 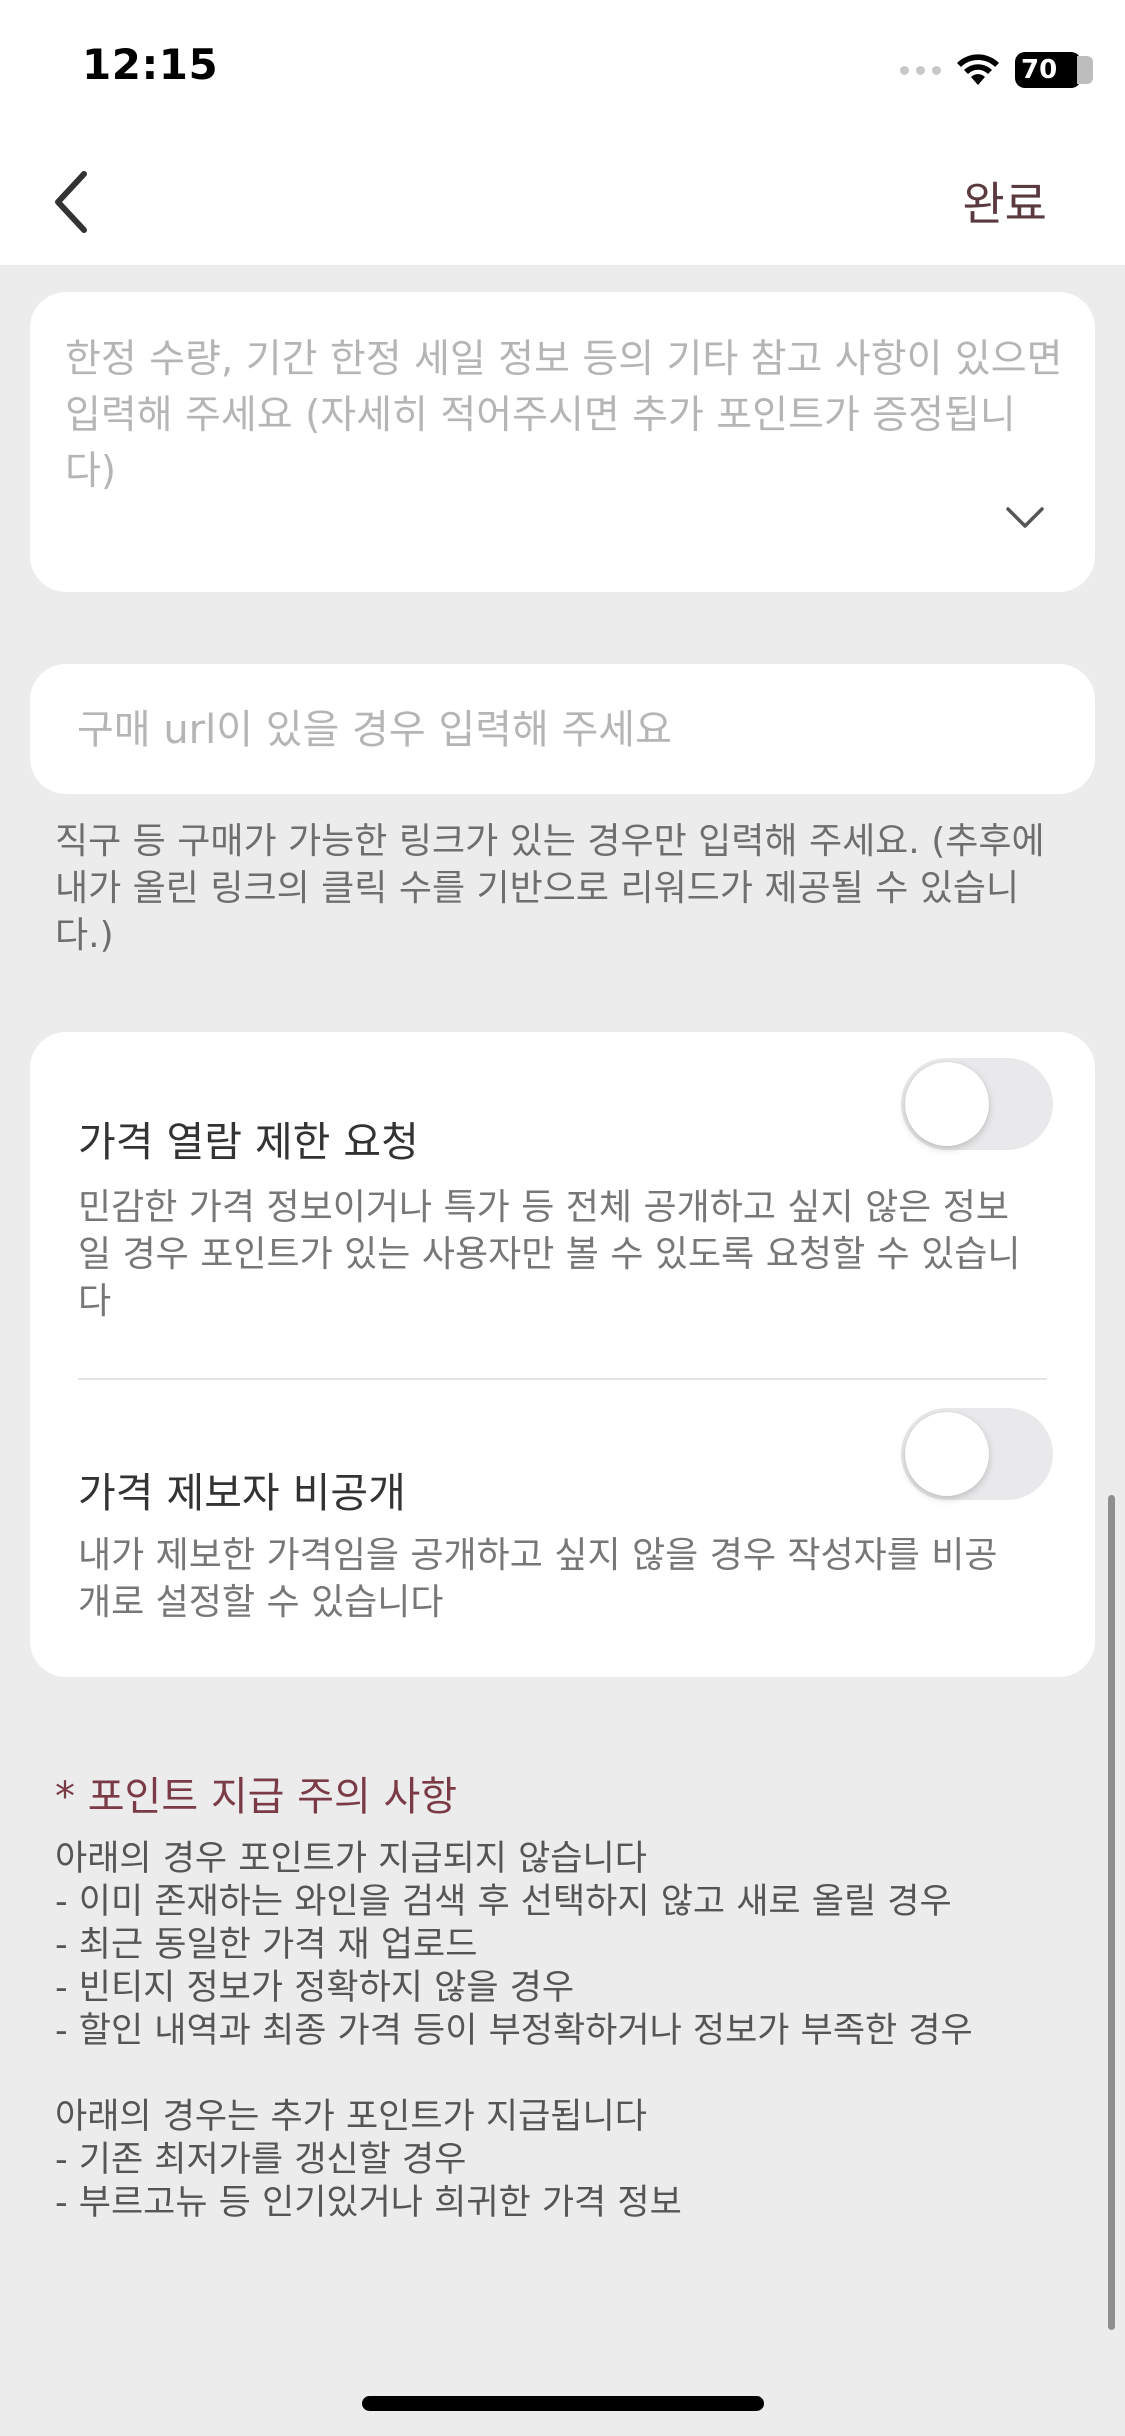 I want to click on notice-bonus-heading: 아래의 경우는 추가 포인트가 지급됩니다, so click(x=351, y=2117).